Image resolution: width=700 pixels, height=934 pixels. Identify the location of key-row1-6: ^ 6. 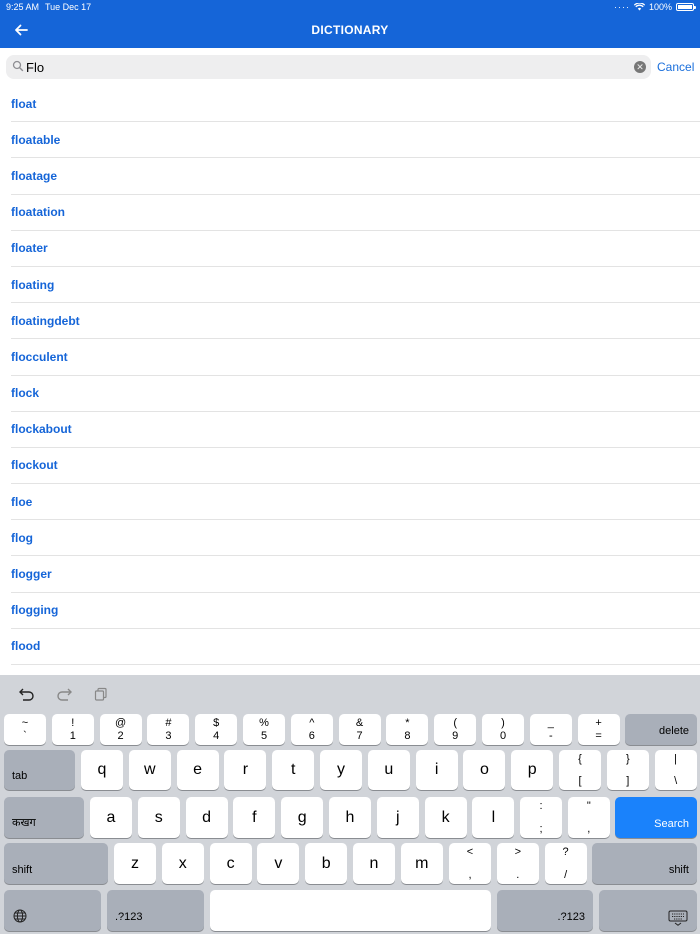
(311, 729).